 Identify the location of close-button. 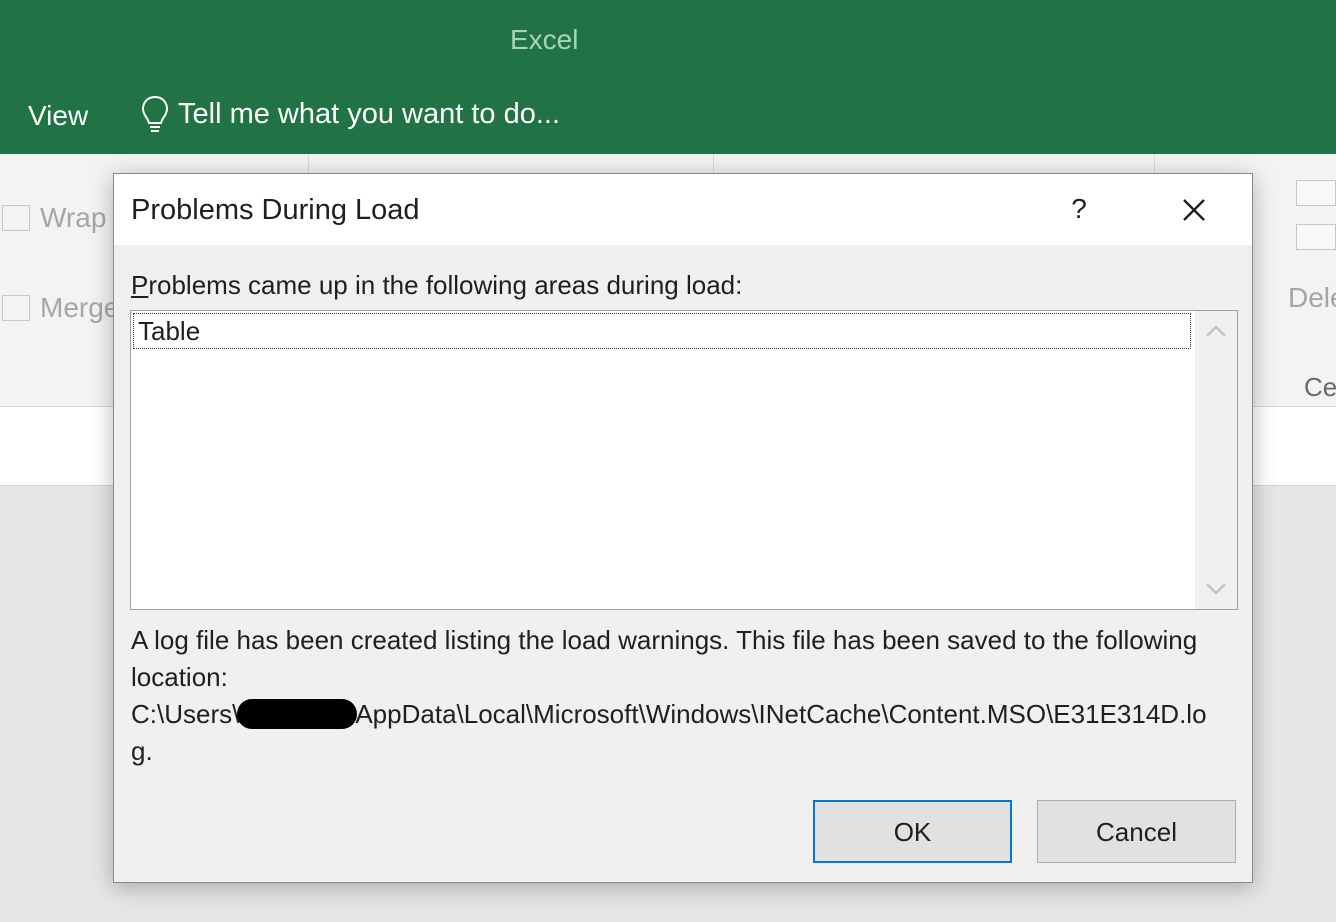
(1194, 210).